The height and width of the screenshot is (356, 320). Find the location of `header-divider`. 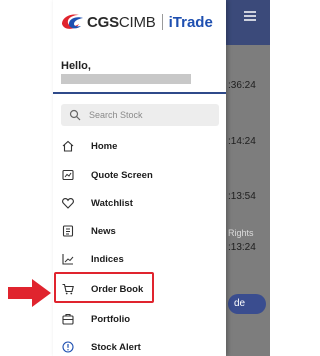

header-divider is located at coordinates (139, 93).